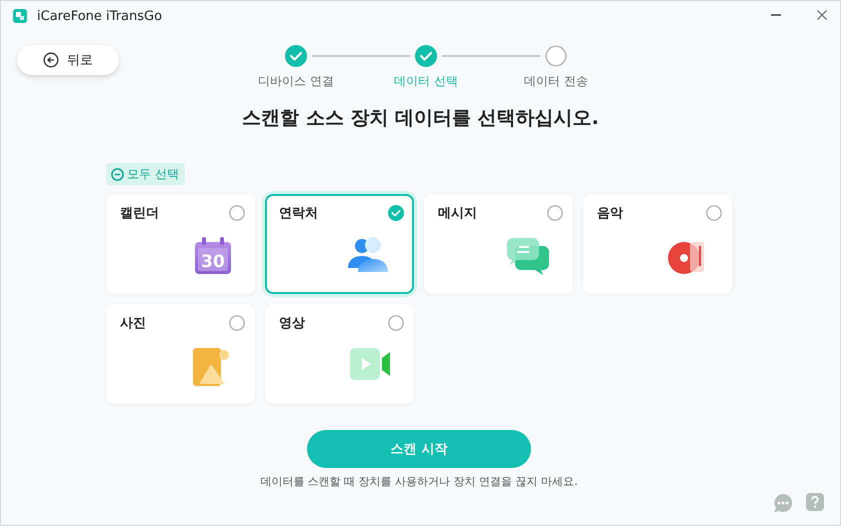  Describe the element at coordinates (426, 81) in the screenshot. I see `step-label: 데이터 선택` at that location.